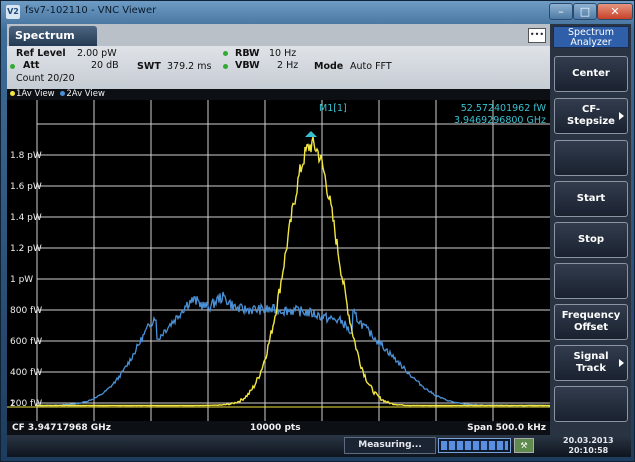 The image size is (635, 462). I want to click on marker-m1-icon, so click(311, 134).